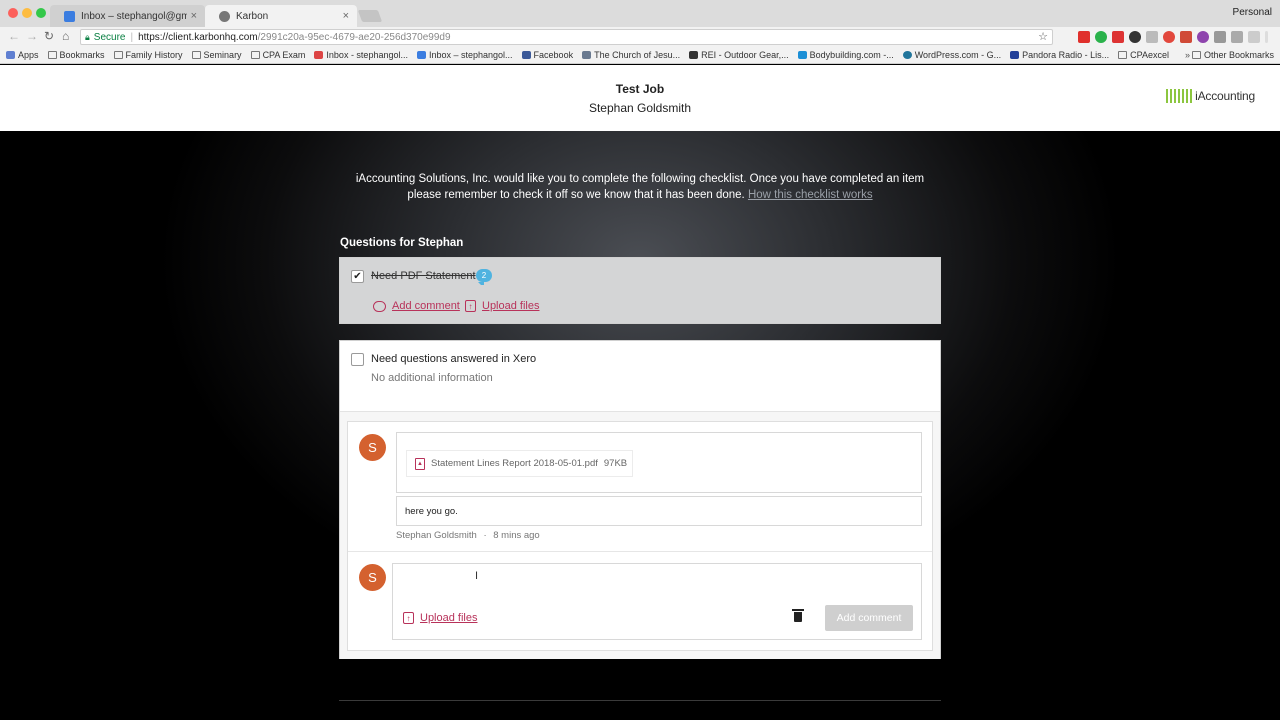 Image resolution: width=1280 pixels, height=720 pixels. What do you see at coordinates (907, 55) in the screenshot?
I see `wordpress-icon` at bounding box center [907, 55].